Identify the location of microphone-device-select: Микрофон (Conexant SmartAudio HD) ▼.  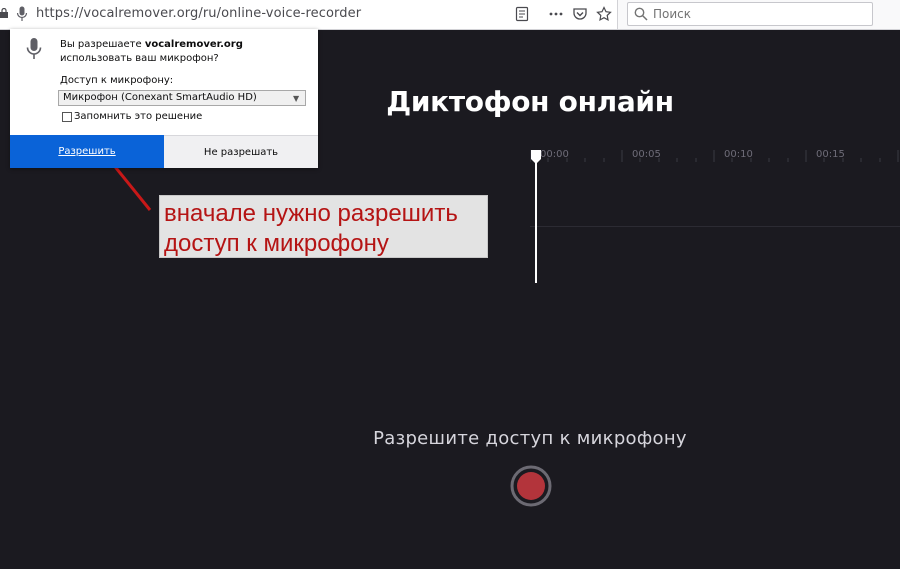
(182, 98).